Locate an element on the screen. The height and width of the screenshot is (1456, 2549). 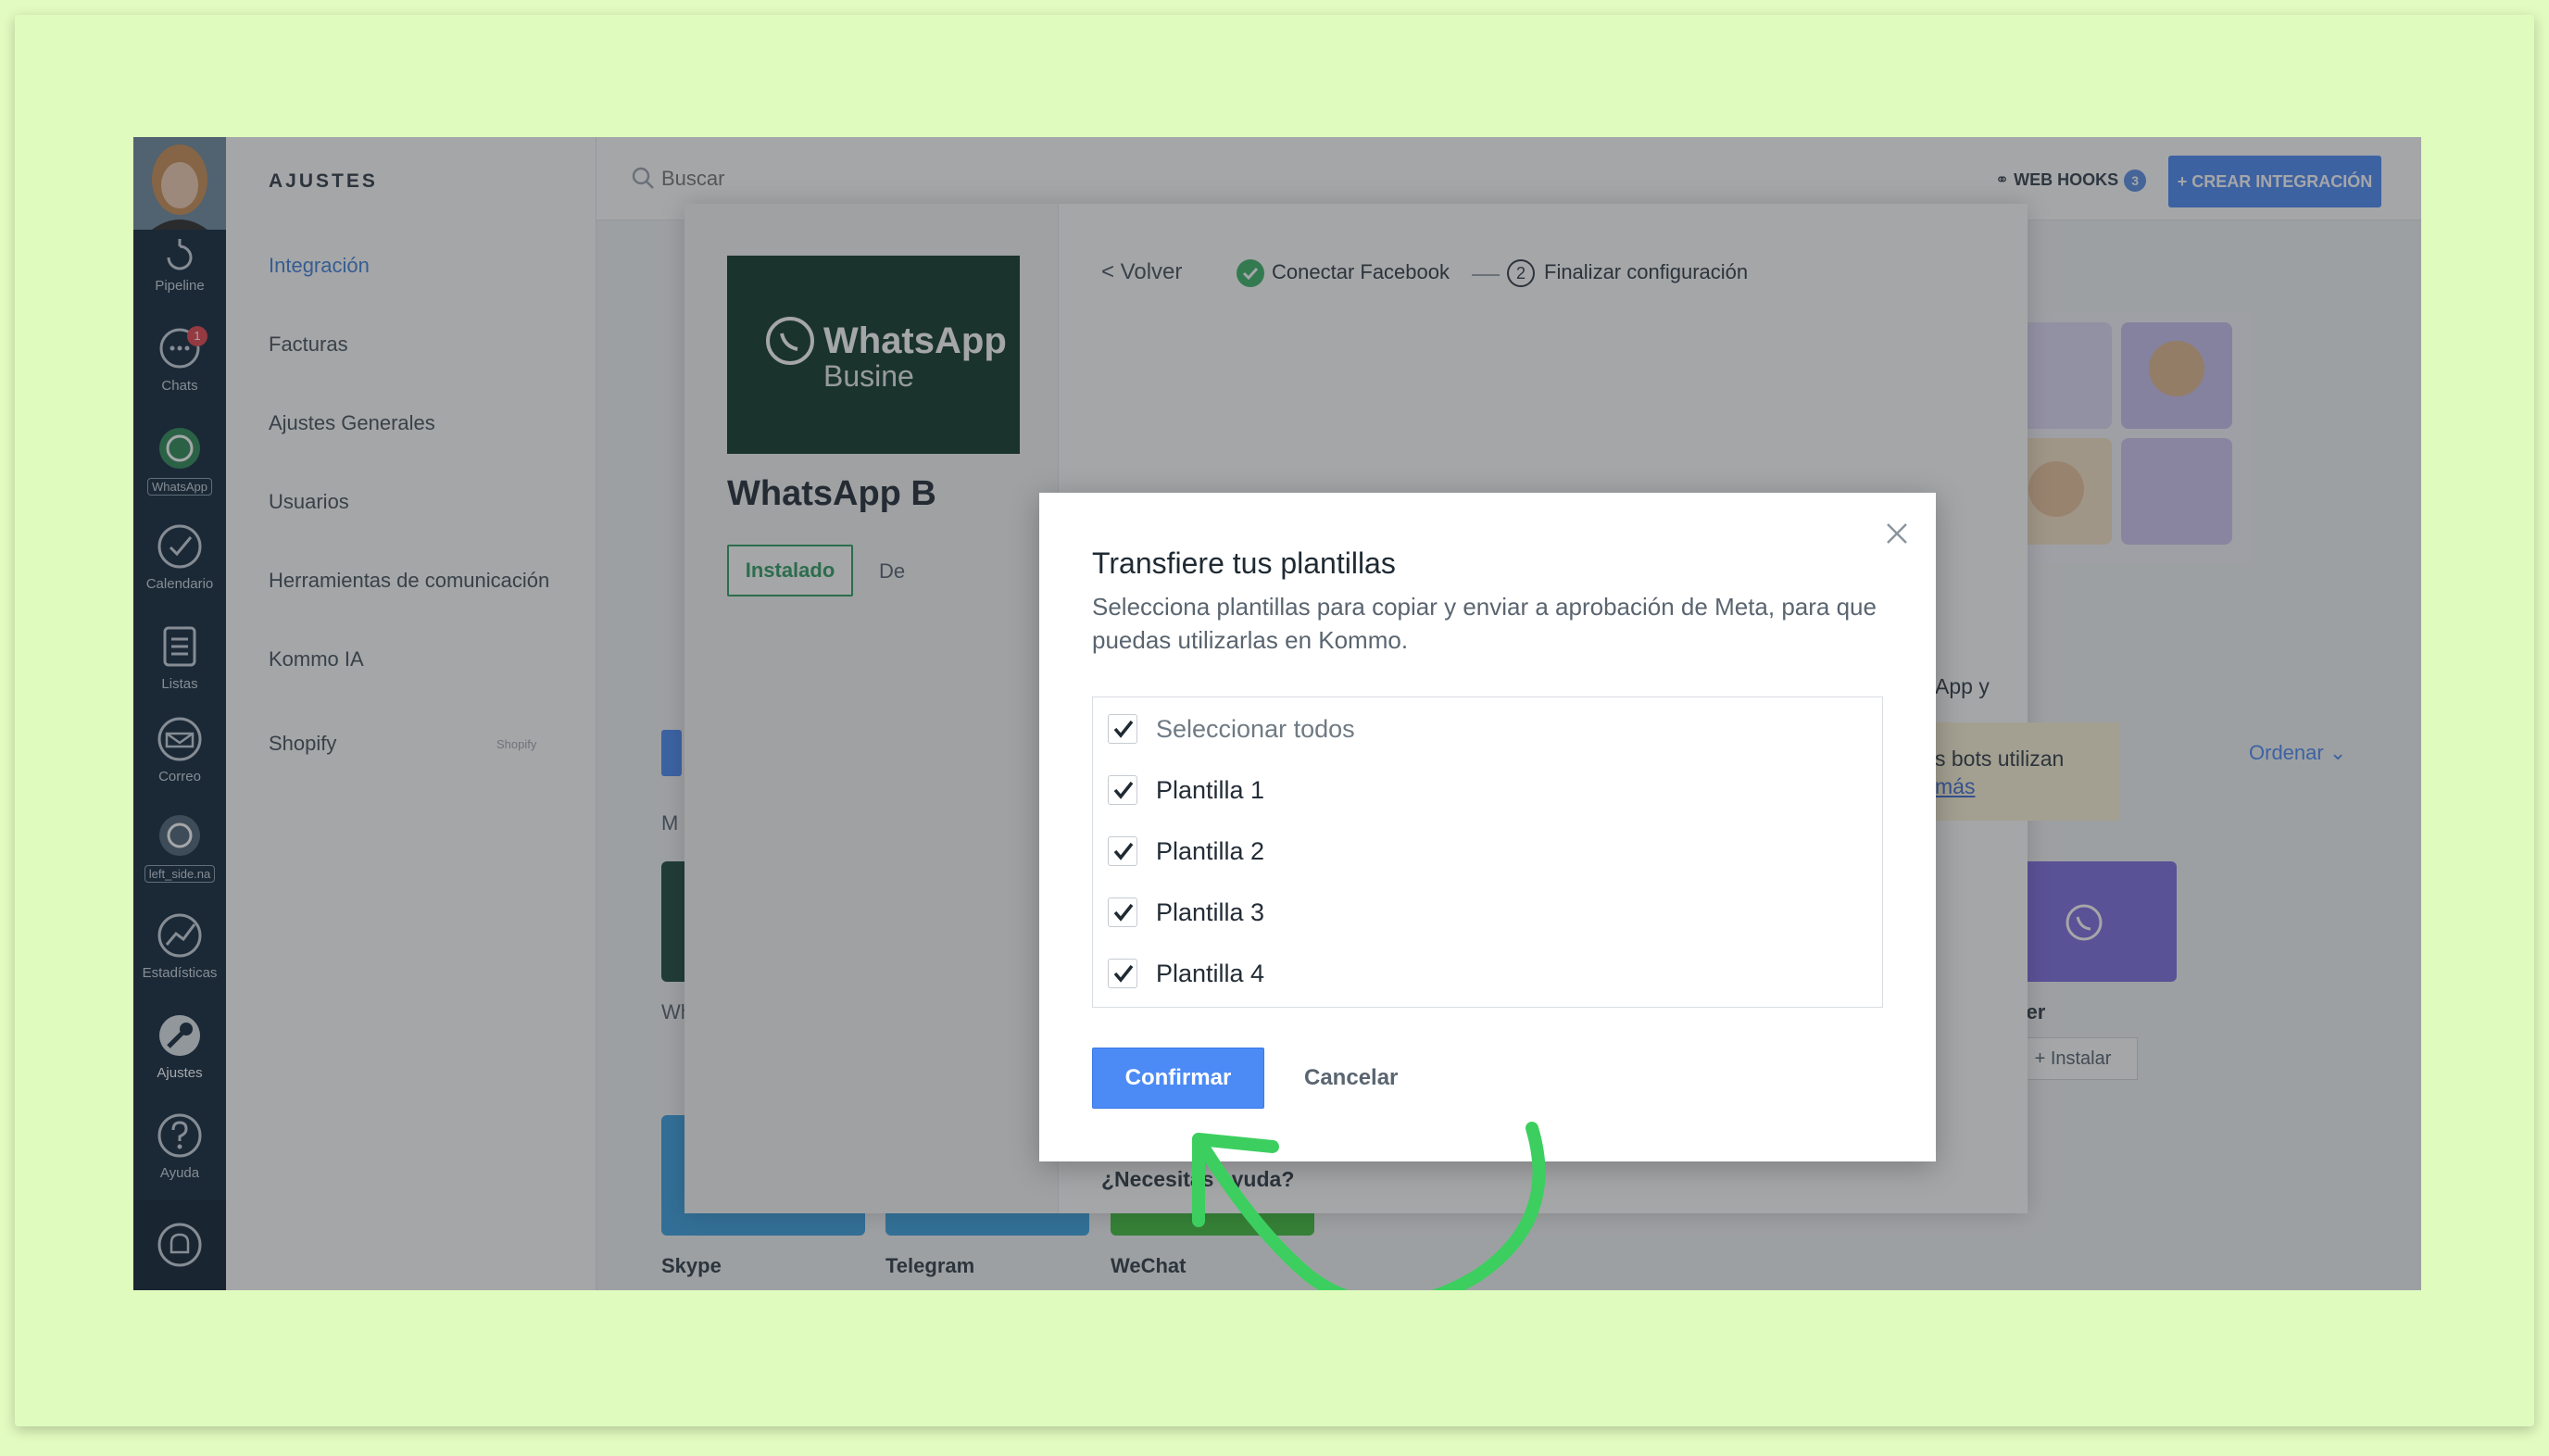
template-label: Plantilla 4 is located at coordinates (1210, 973).